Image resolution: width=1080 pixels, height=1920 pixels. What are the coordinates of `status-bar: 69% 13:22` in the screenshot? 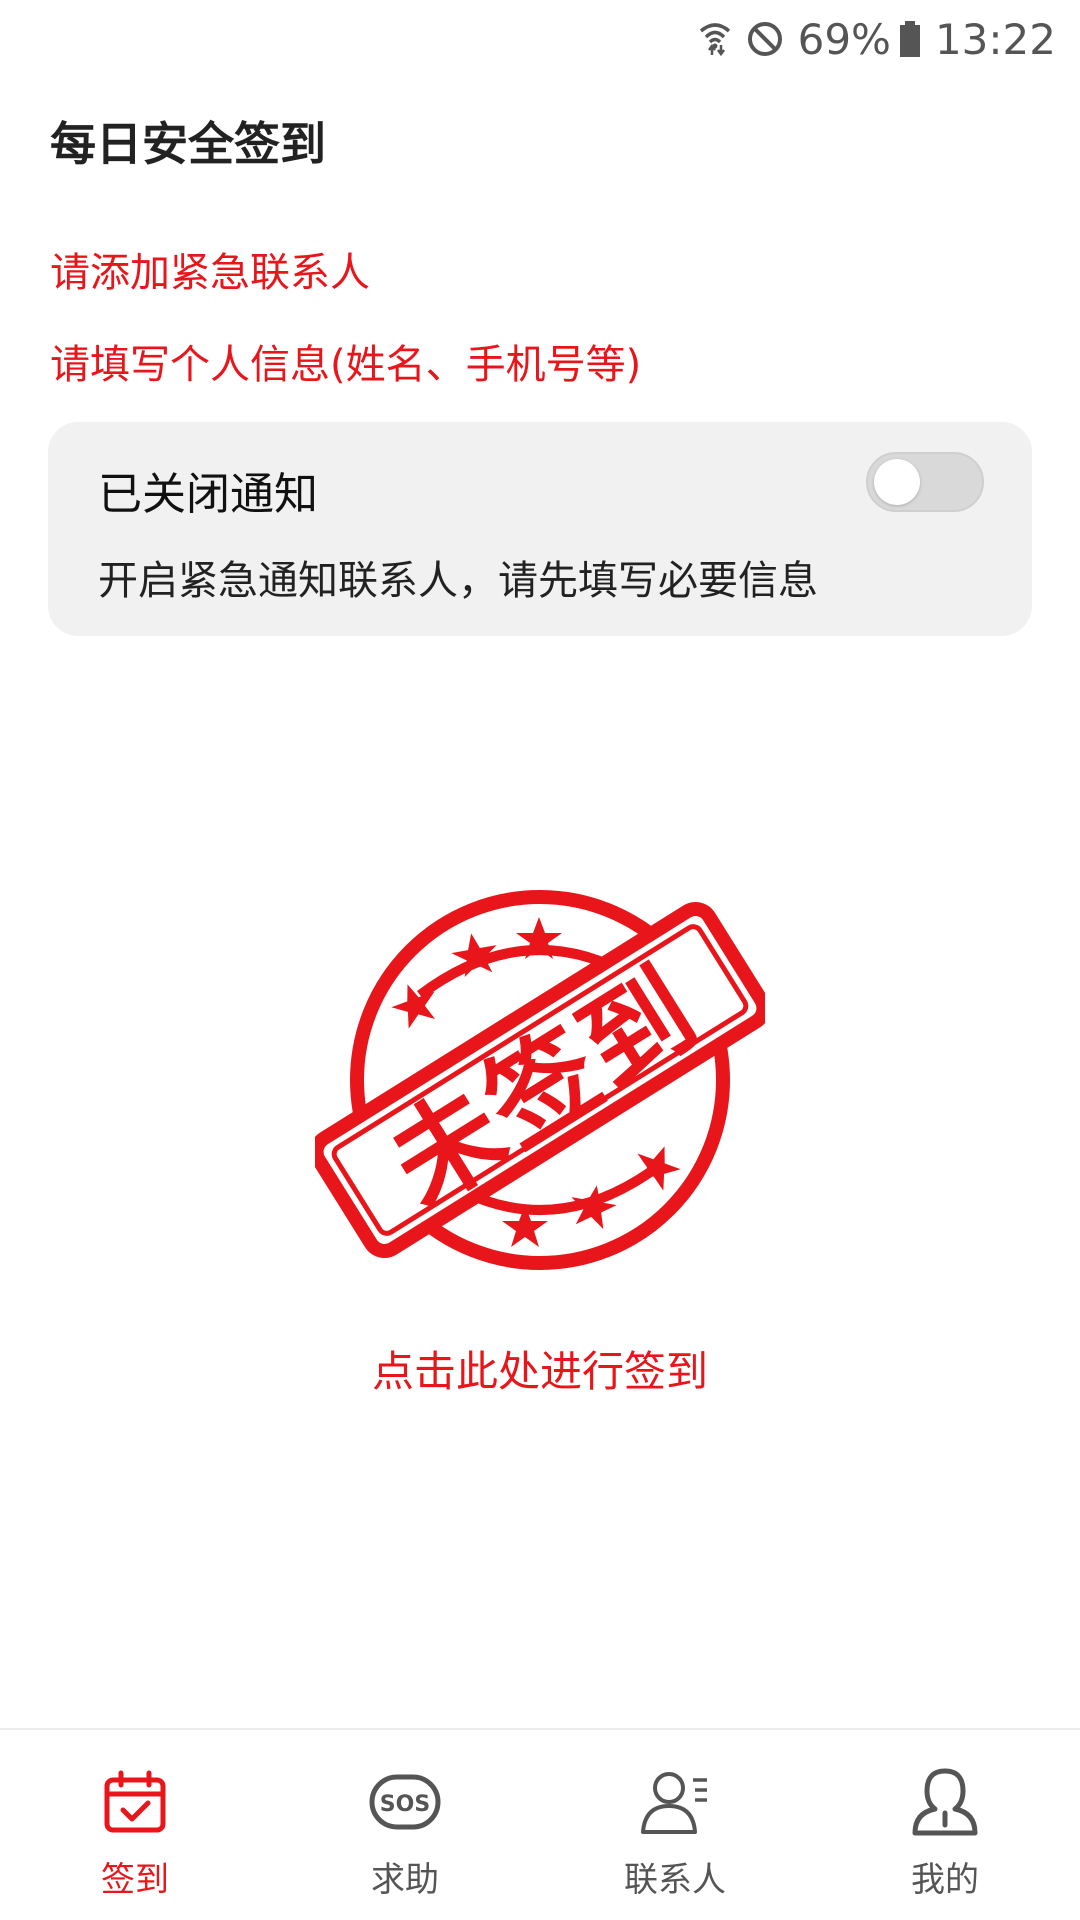 It's located at (540, 39).